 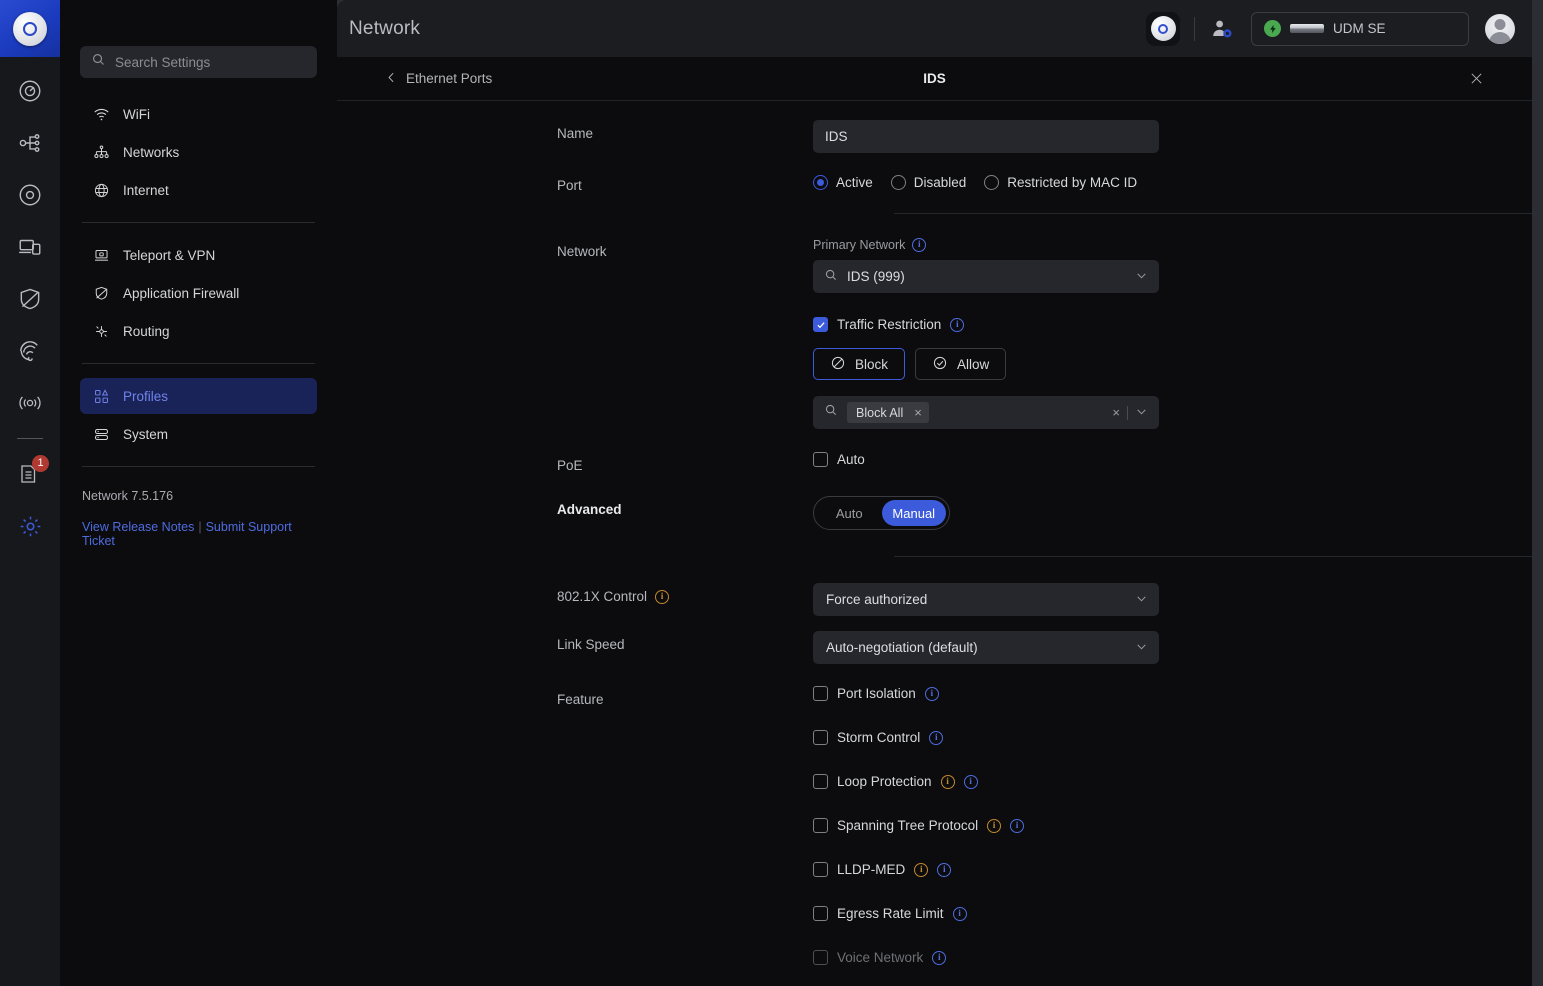 What do you see at coordinates (1194, 28) in the screenshot?
I see `top-bar-divider` at bounding box center [1194, 28].